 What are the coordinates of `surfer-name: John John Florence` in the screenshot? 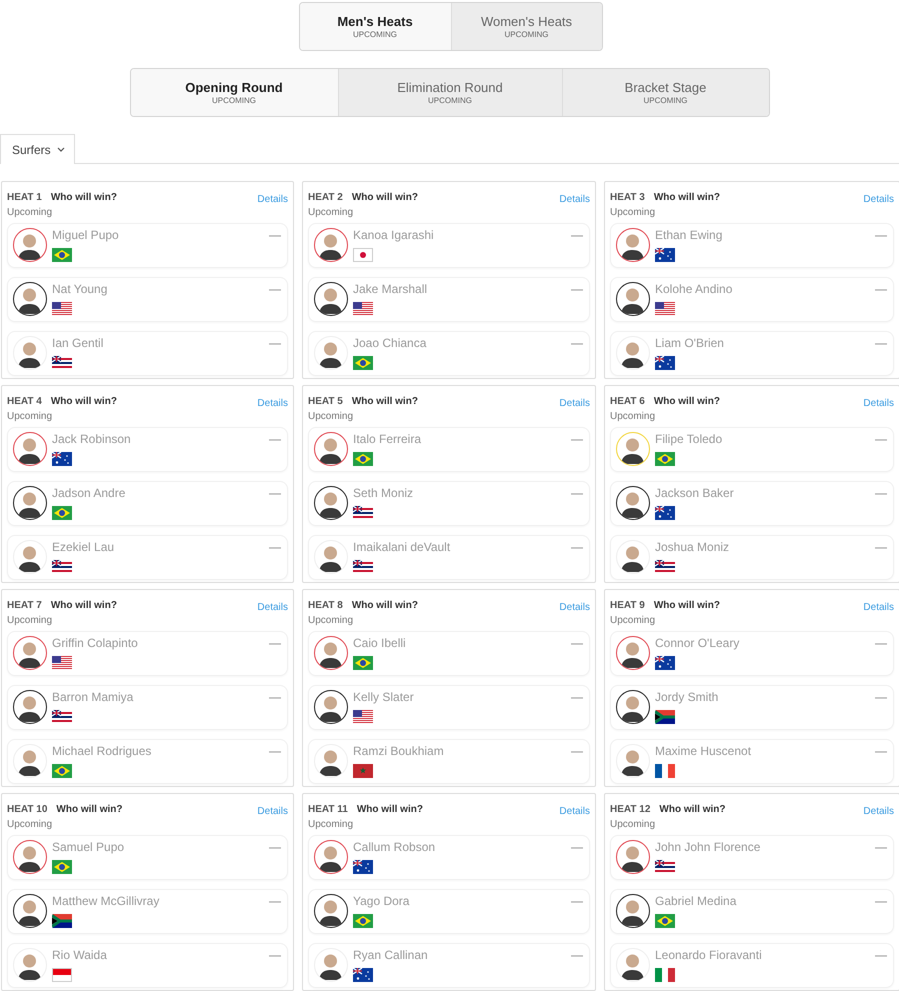 It's located at (707, 847).